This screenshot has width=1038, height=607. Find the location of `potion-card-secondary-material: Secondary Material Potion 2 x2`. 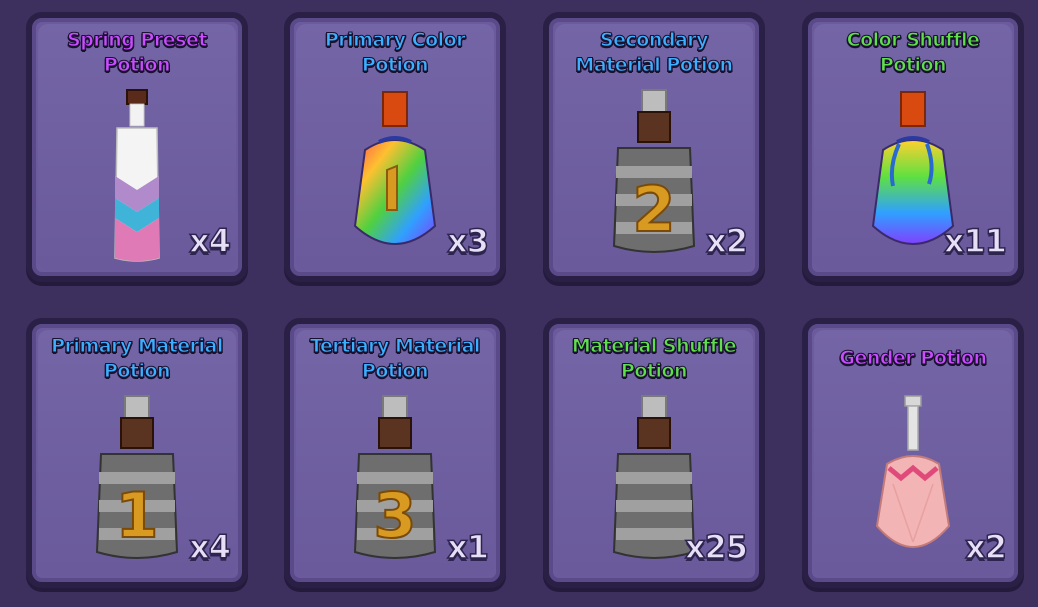

potion-card-secondary-material: Secondary Material Potion 2 x2 is located at coordinates (654, 147).